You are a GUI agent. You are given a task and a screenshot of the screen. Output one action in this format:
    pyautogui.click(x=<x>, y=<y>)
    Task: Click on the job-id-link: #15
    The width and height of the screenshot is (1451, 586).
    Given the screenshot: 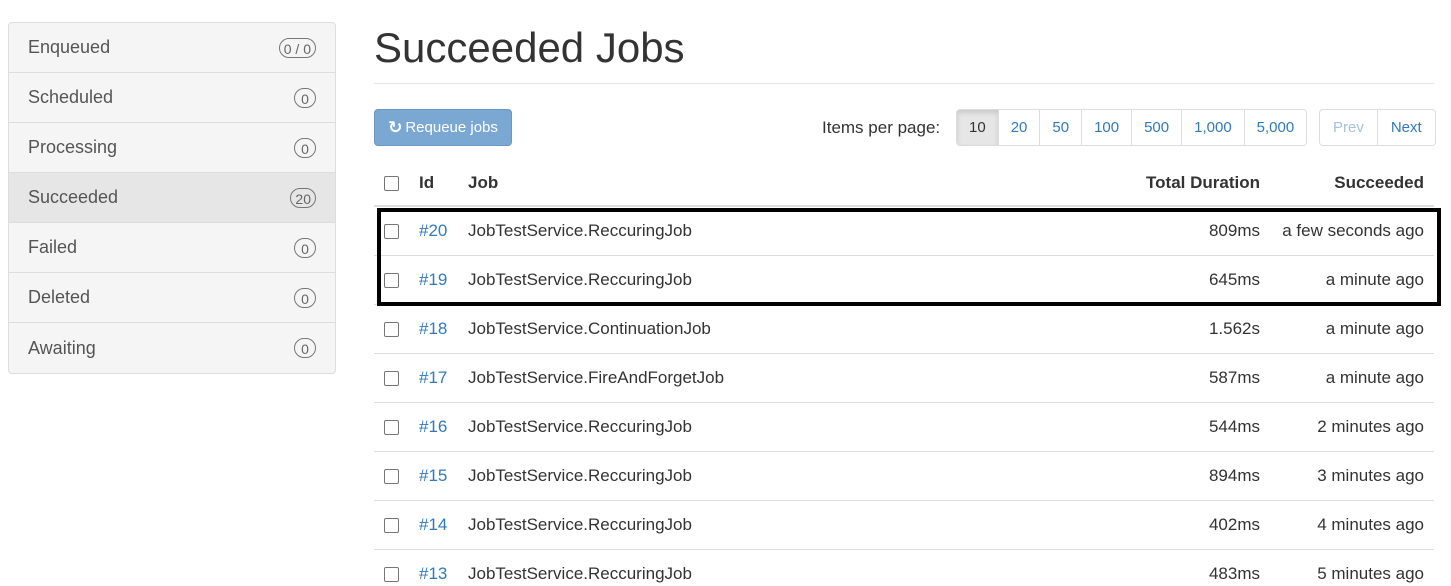 What is the action you would take?
    pyautogui.click(x=433, y=475)
    